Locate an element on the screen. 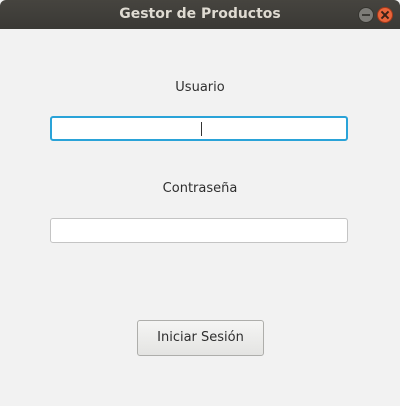  username-field is located at coordinates (199, 128).